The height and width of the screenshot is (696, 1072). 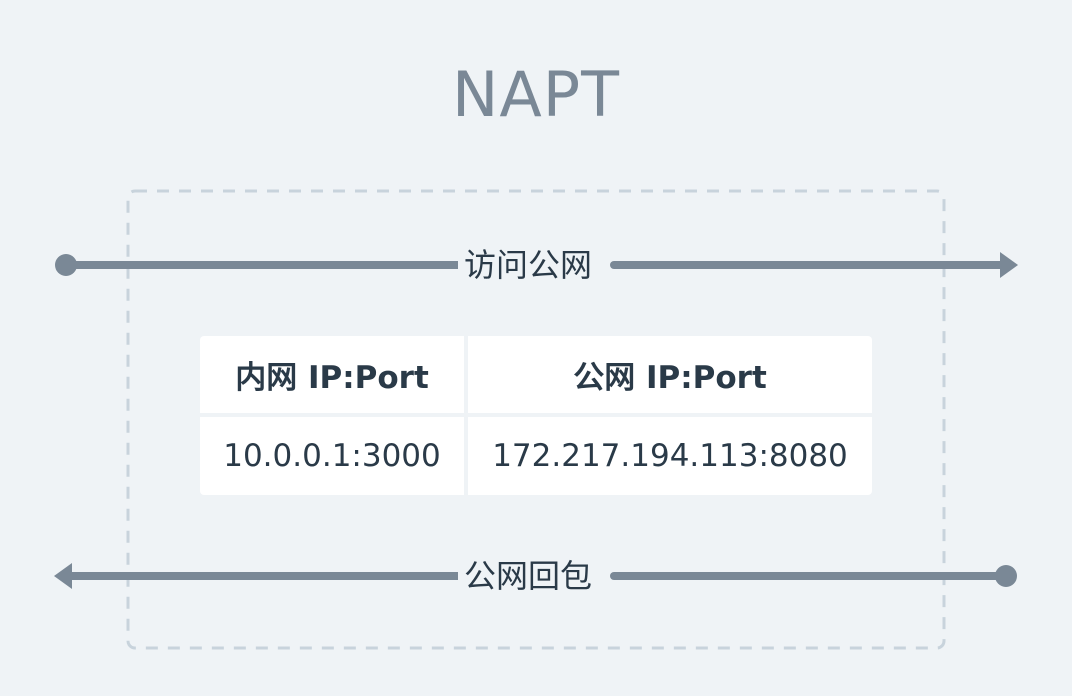 I want to click on header-public-ip-port: 公网 IP:Port, so click(x=670, y=374).